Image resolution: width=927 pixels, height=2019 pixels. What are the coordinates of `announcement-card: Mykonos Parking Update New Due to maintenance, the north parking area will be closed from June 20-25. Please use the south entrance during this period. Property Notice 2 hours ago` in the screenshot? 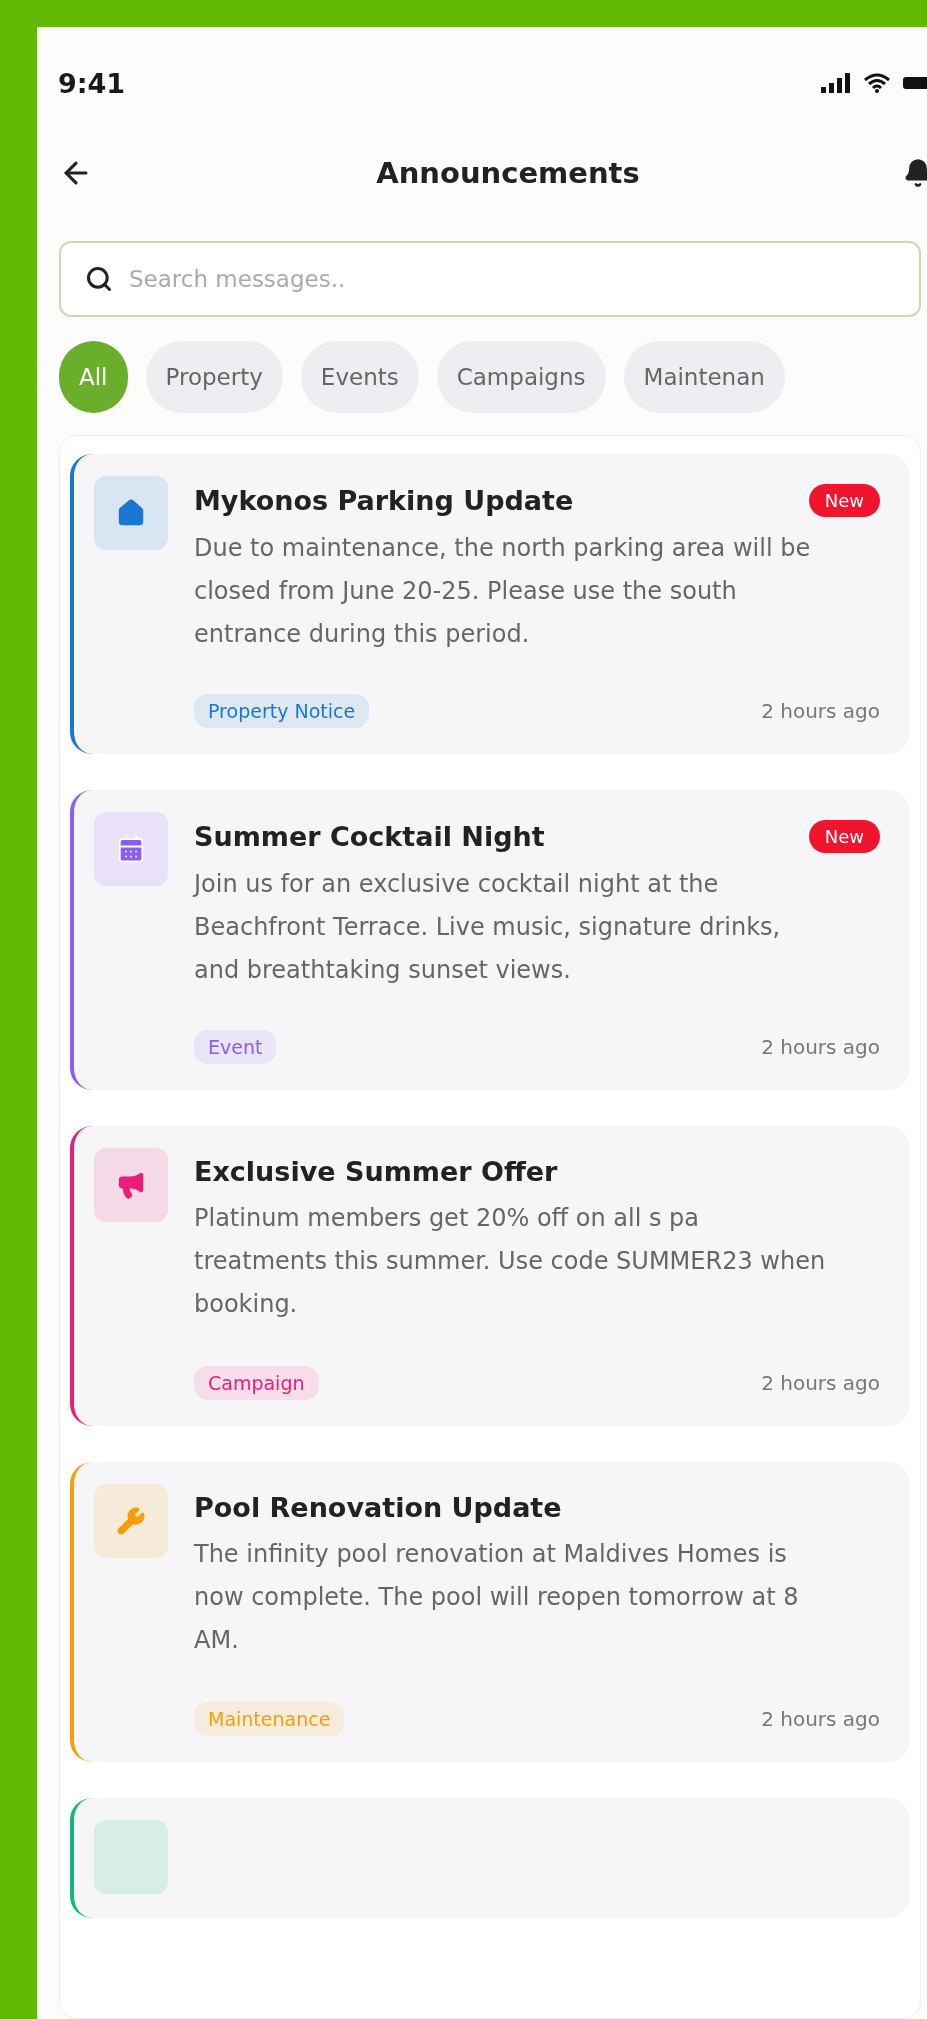 It's located at (490, 604).